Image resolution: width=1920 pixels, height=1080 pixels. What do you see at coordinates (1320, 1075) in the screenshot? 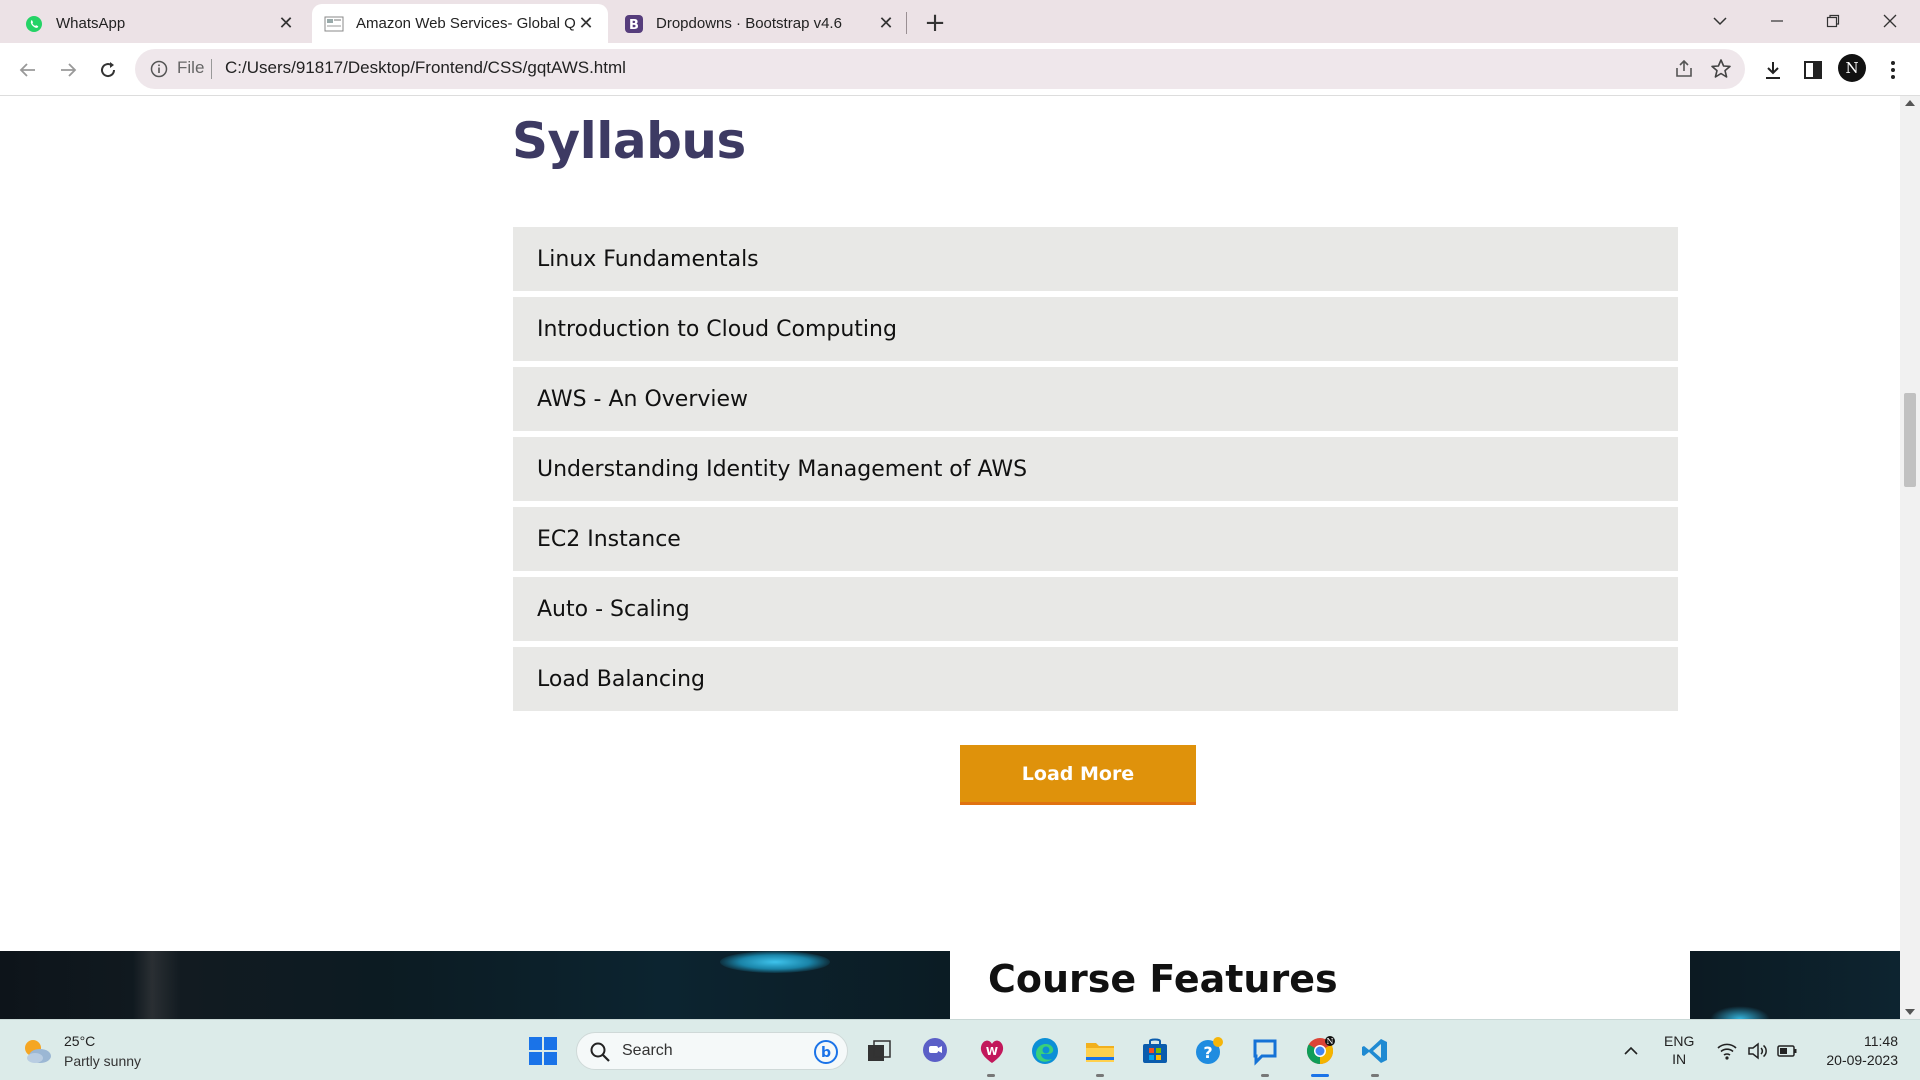
I see `active-indicator` at bounding box center [1320, 1075].